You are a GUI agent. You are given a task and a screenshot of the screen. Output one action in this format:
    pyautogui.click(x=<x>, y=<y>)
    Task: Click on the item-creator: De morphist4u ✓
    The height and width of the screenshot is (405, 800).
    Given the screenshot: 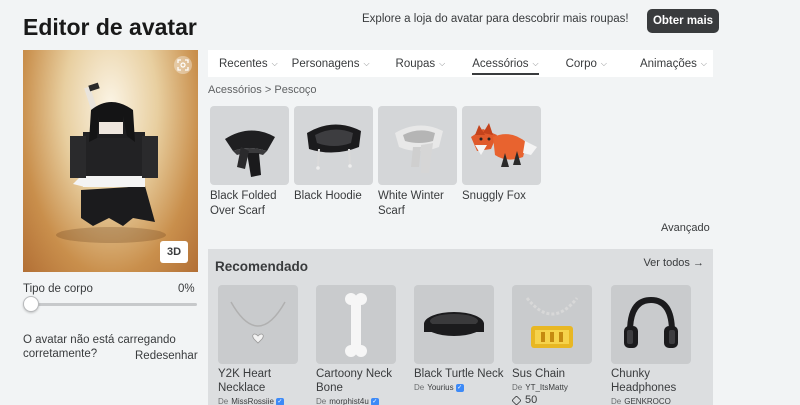 What is the action you would take?
    pyautogui.click(x=356, y=401)
    